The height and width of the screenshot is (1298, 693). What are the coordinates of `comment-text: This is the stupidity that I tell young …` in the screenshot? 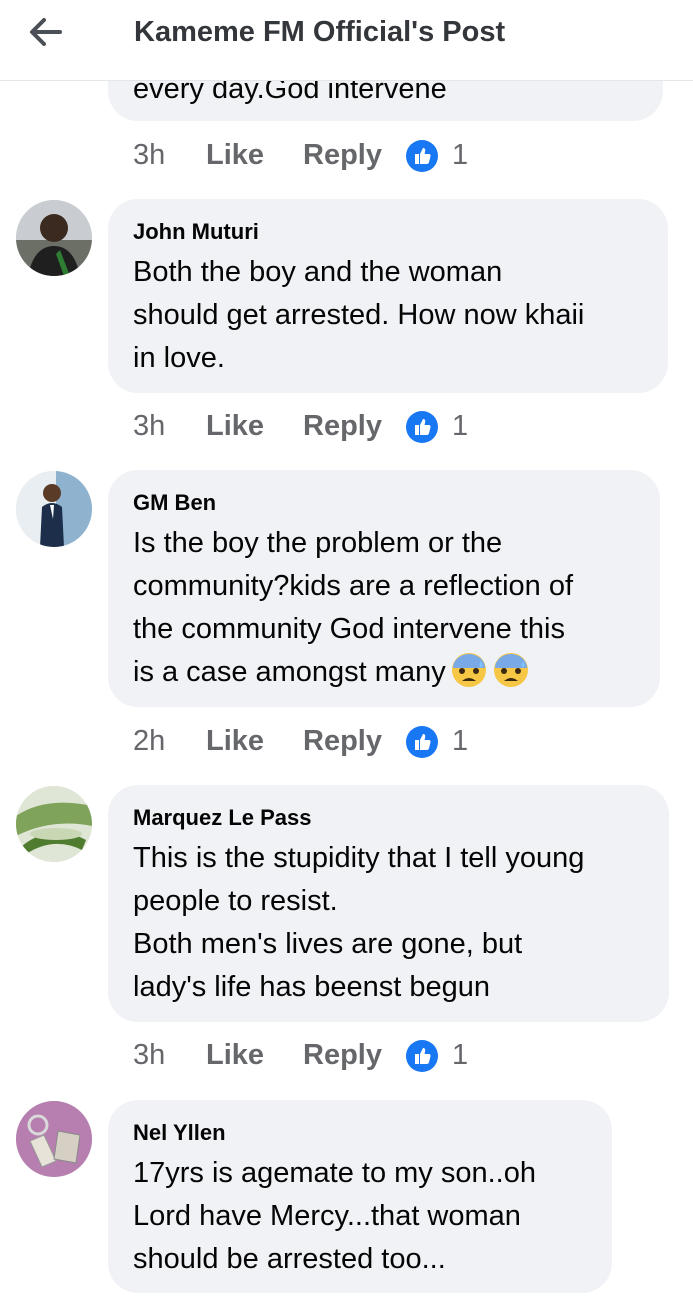 It's located at (359, 922).